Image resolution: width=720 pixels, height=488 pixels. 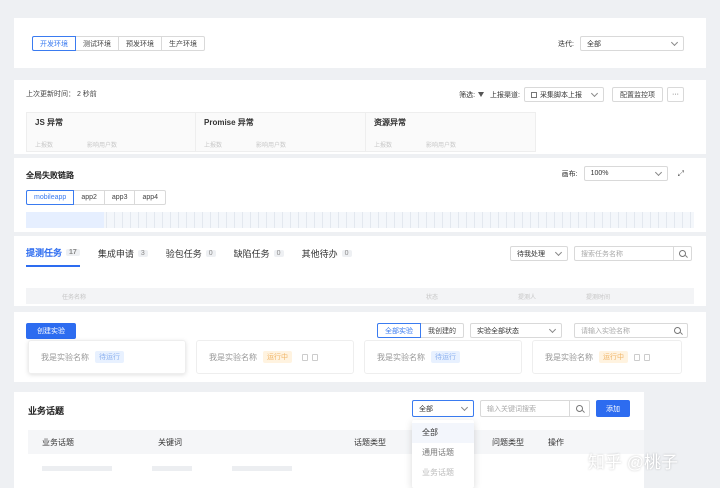 What do you see at coordinates (150, 197) in the screenshot?
I see `tab-app4: app4` at bounding box center [150, 197].